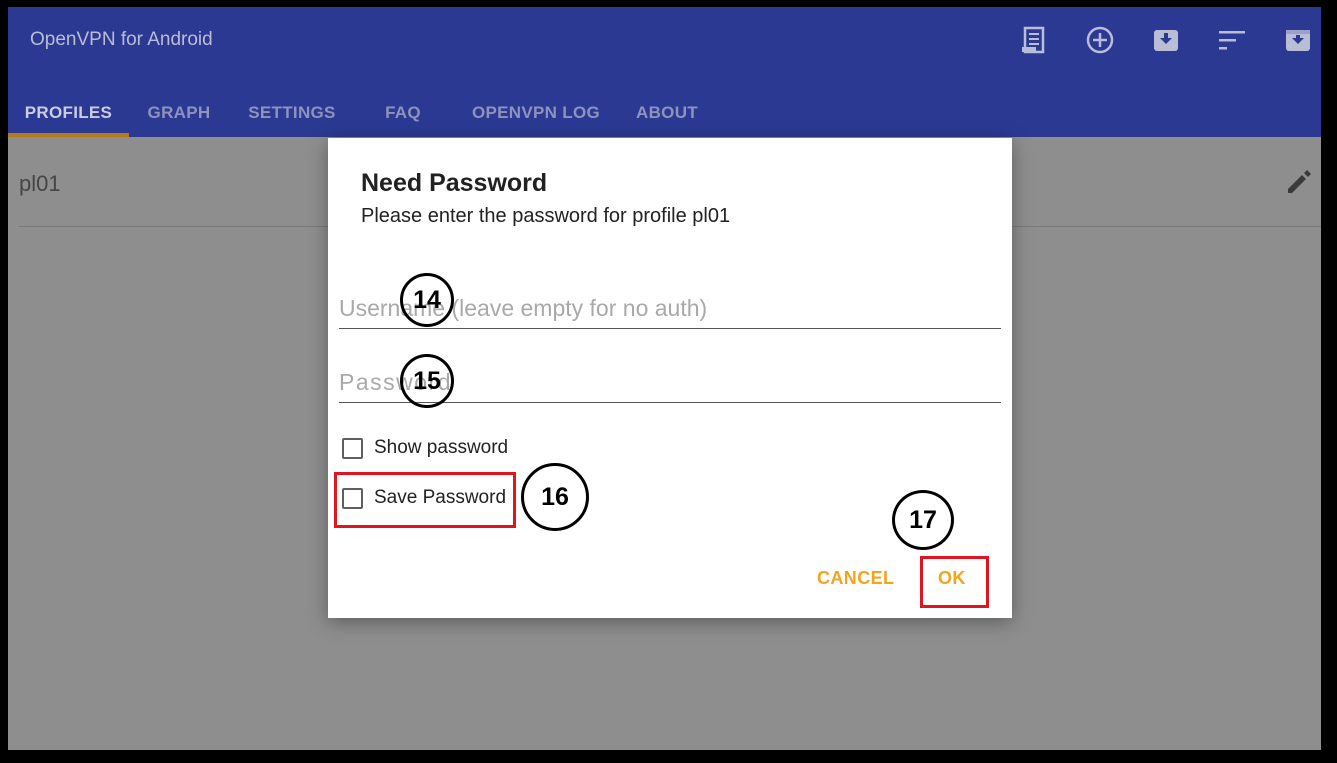  Describe the element at coordinates (352, 448) in the screenshot. I see `show-password-checkbox` at that location.